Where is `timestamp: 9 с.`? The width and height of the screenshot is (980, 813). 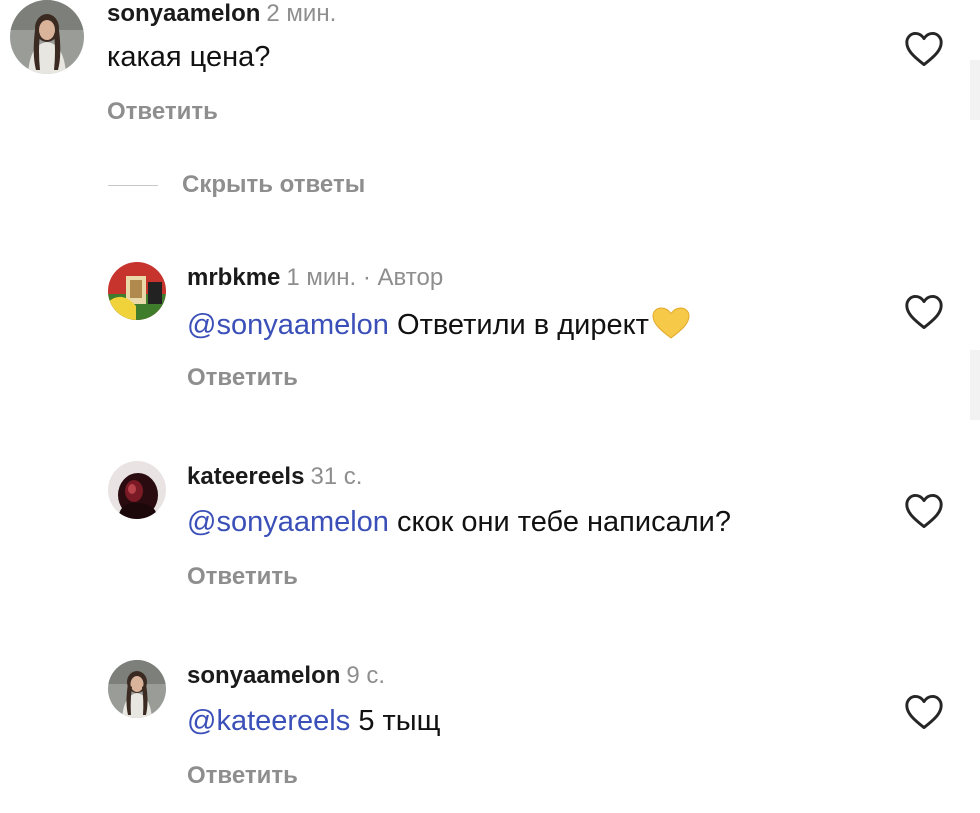
timestamp: 9 с. is located at coordinates (366, 675).